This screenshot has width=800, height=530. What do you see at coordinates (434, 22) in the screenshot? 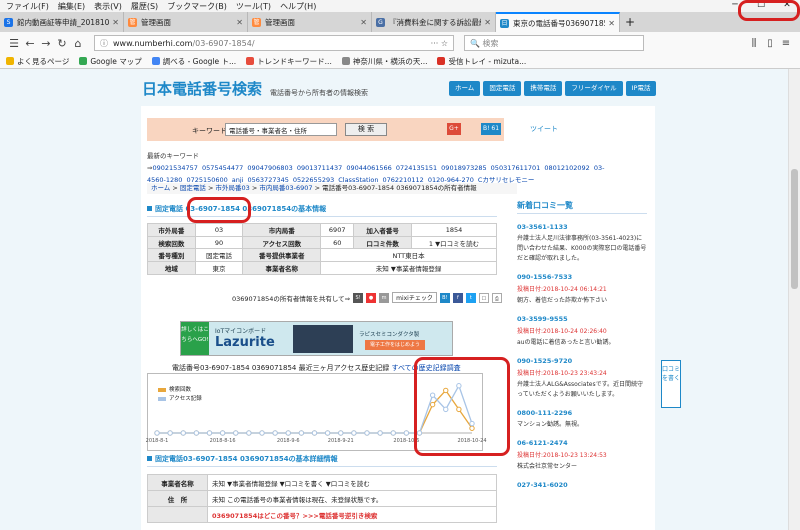
I see `browser-tab: G 『消費料金に関する訴訟最終通✕` at bounding box center [434, 22].